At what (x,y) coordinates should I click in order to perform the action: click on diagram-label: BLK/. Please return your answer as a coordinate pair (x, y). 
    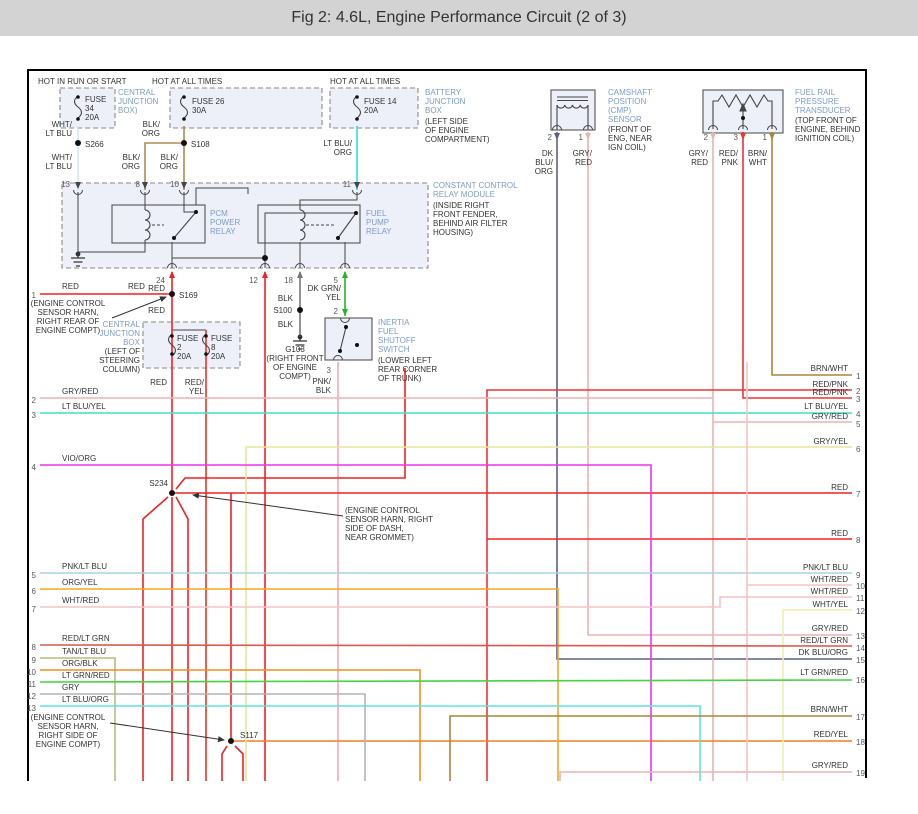
    Looking at the image, I should click on (170, 157).